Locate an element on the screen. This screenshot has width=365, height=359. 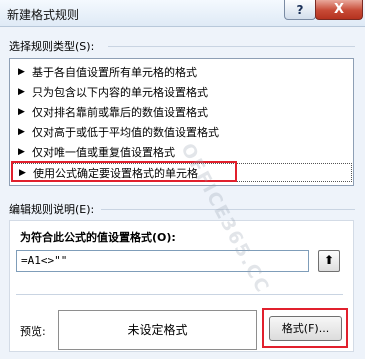
collapse-dialog-button: ⬆ is located at coordinates (329, 261).